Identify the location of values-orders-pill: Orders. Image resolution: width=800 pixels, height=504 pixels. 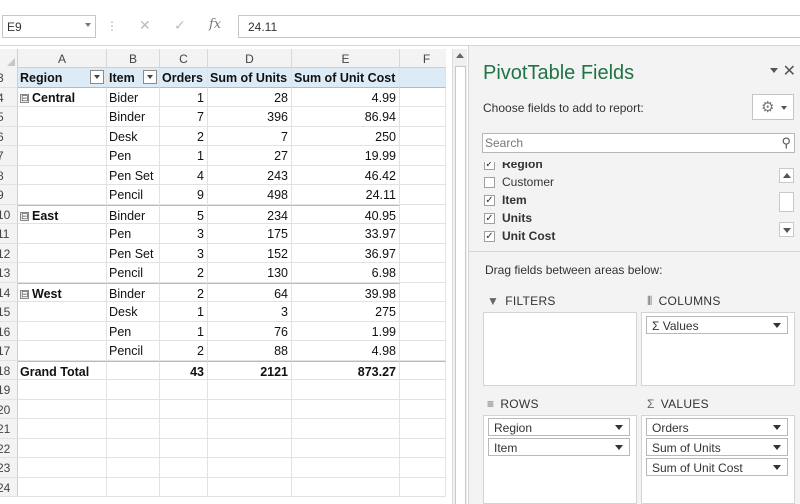
(717, 427).